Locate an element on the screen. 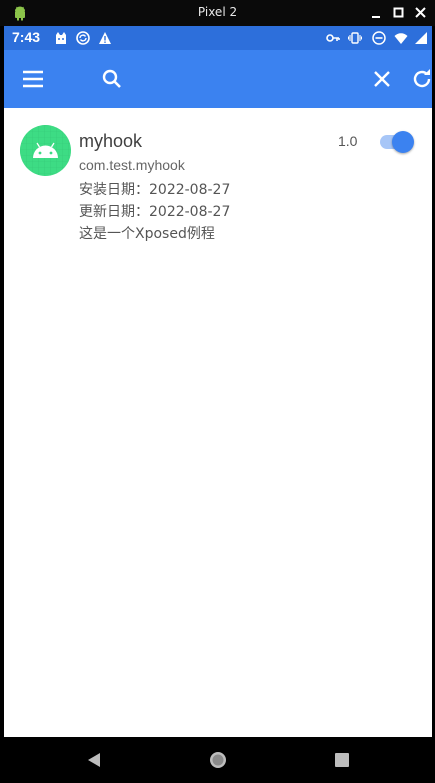  status-time: 7:43 is located at coordinates (26, 37).